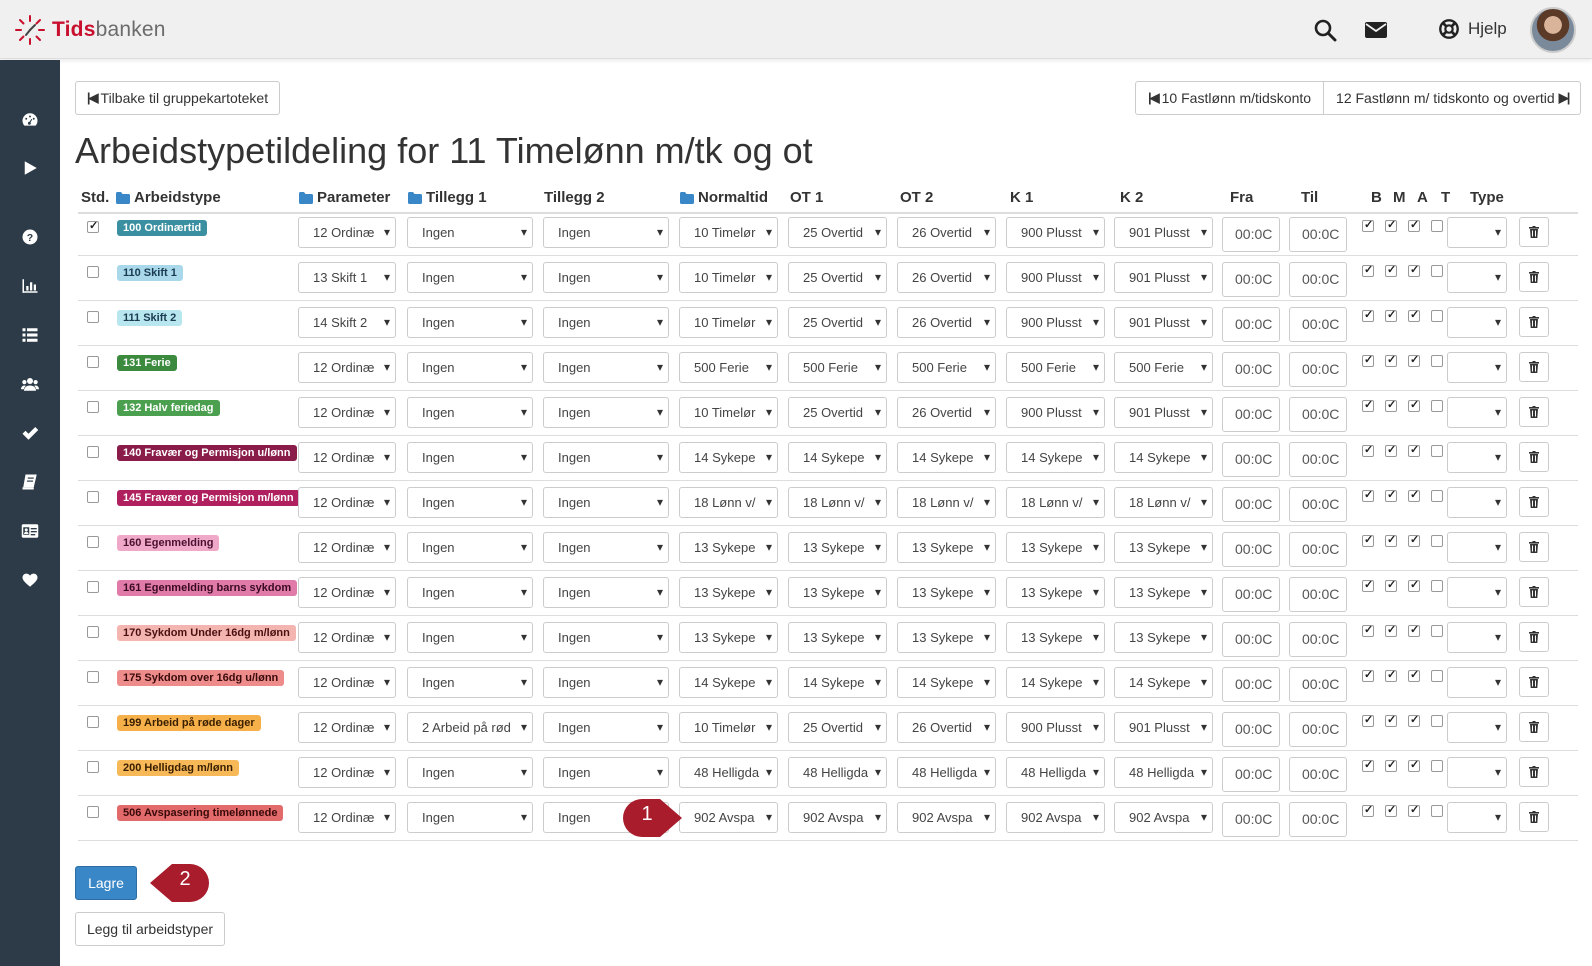 The width and height of the screenshot is (1592, 966). What do you see at coordinates (1055, 367) in the screenshot?
I see `k1-select: 500 Ferie` at bounding box center [1055, 367].